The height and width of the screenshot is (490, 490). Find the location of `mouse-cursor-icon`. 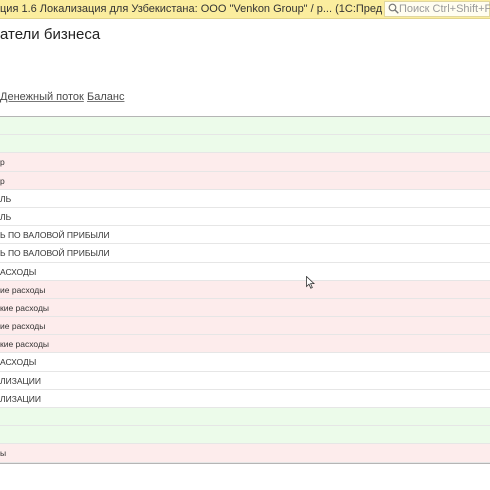

mouse-cursor-icon is located at coordinates (310, 282).